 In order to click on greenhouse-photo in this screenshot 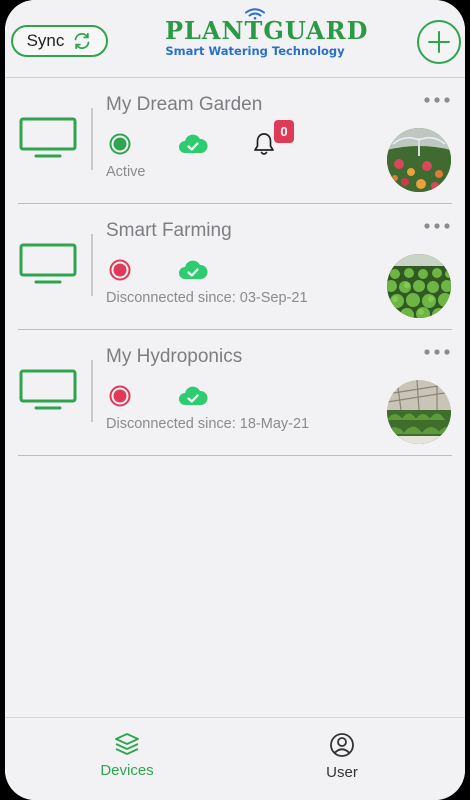, I will do `click(419, 412)`.